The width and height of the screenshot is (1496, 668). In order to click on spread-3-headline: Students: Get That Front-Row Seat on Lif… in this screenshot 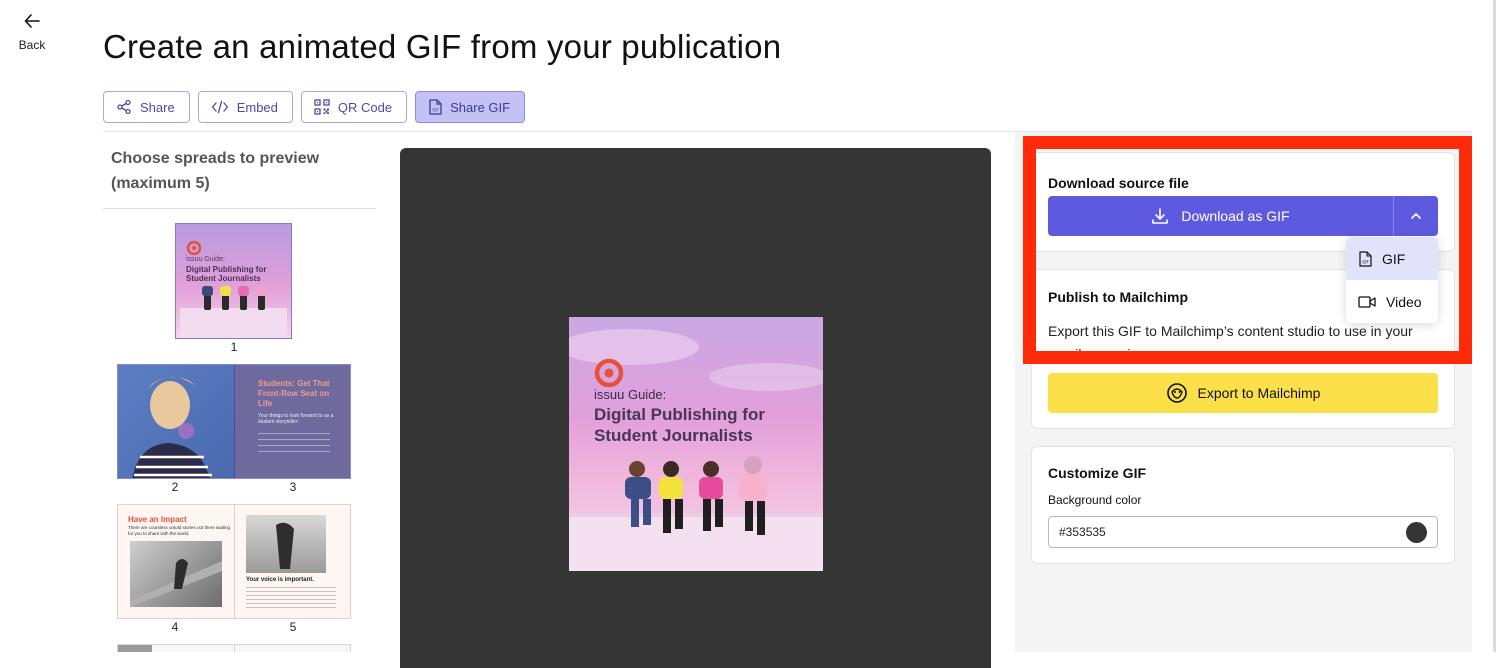, I will do `click(294, 393)`.